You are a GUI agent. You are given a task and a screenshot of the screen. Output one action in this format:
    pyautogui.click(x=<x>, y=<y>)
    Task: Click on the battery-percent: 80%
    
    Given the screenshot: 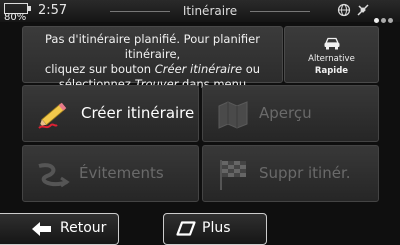 What is the action you would take?
    pyautogui.click(x=15, y=17)
    